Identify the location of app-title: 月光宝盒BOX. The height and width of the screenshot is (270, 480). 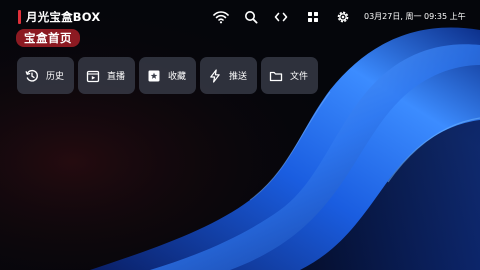
(59, 17).